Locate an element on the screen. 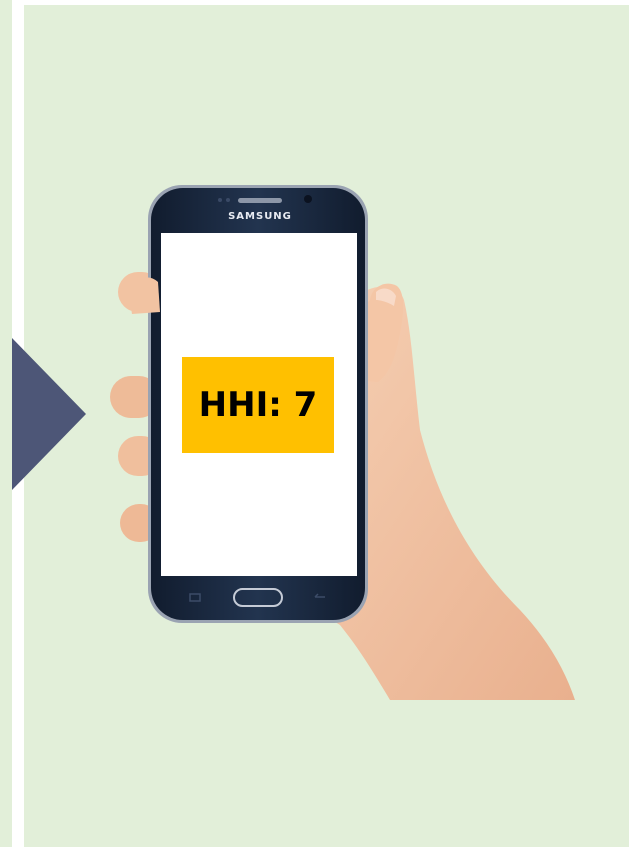 Image resolution: width=629 pixels, height=847 pixels. phone-brand-label: SAMSUNG is located at coordinates (260, 216).